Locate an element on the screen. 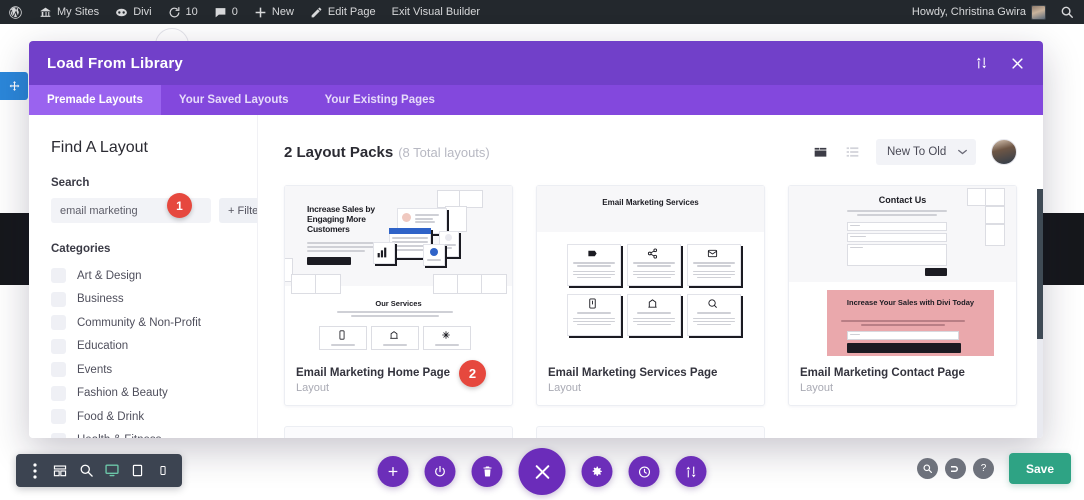 The height and width of the screenshot is (500, 1084). comments-icon is located at coordinates (220, 12).